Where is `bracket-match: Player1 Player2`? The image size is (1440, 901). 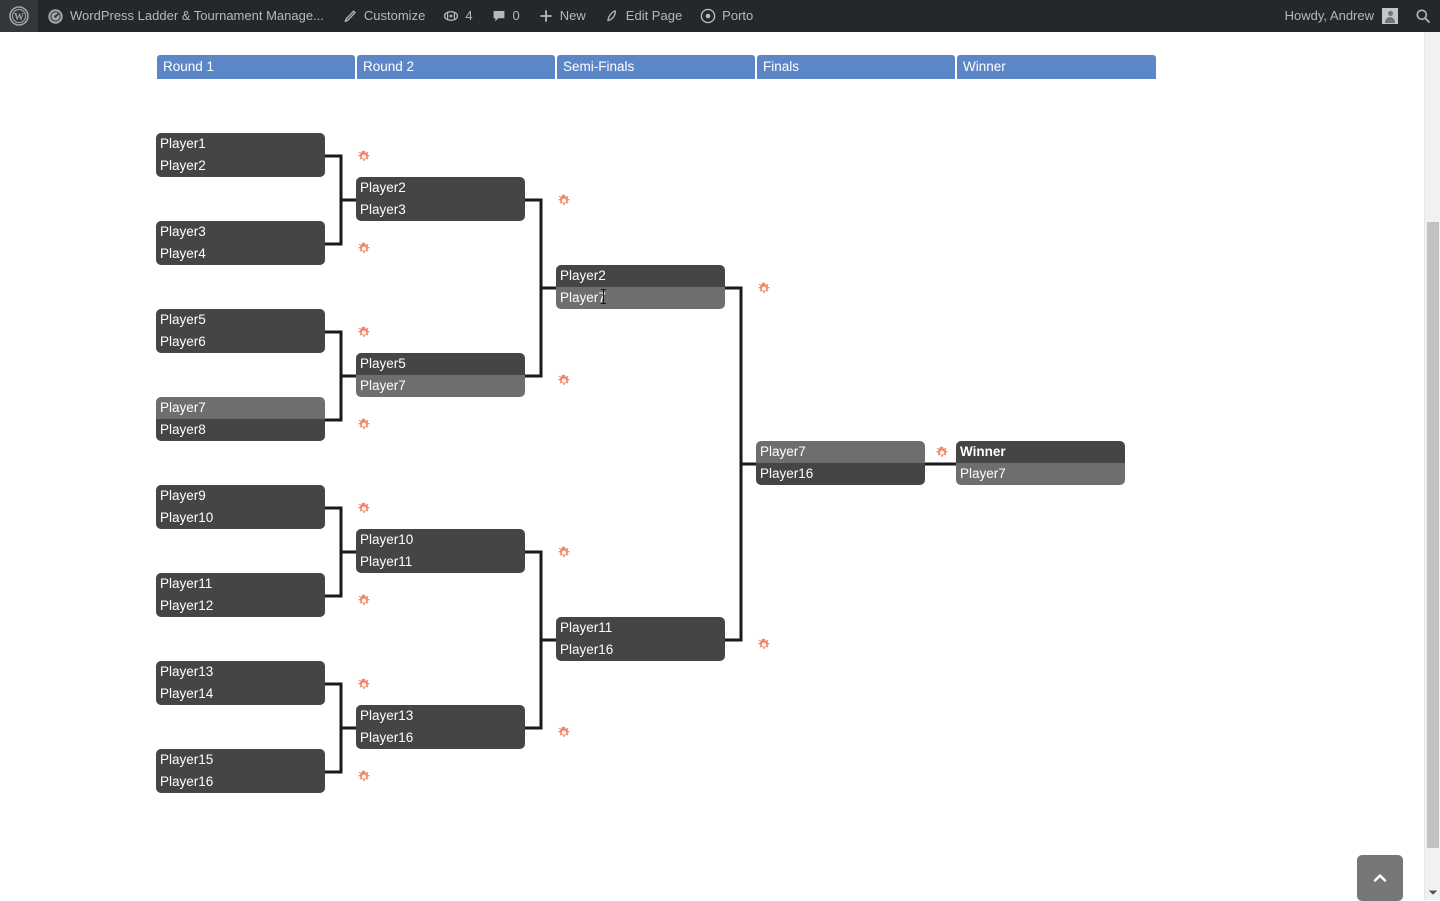 bracket-match: Player1 Player2 is located at coordinates (240, 155).